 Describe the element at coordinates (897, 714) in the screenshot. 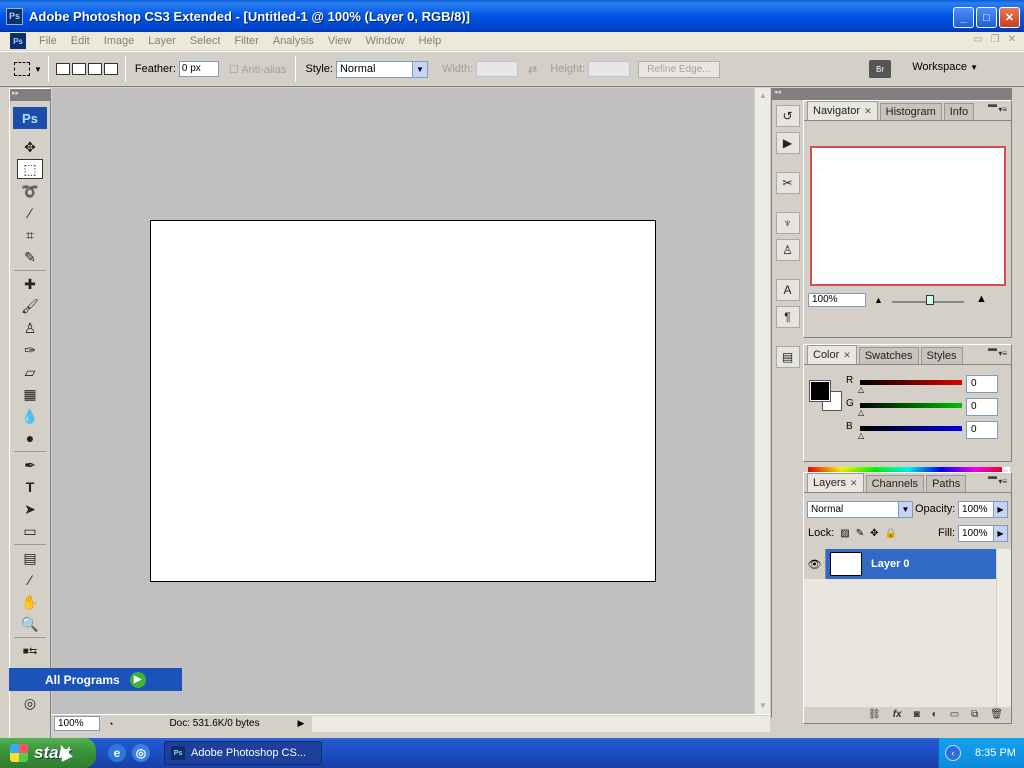

I see `layer-style-icon: fx` at that location.